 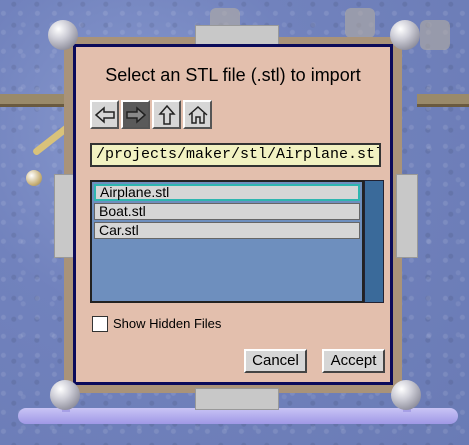 What do you see at coordinates (227, 211) in the screenshot?
I see `file-item-boat: Boat.stl` at bounding box center [227, 211].